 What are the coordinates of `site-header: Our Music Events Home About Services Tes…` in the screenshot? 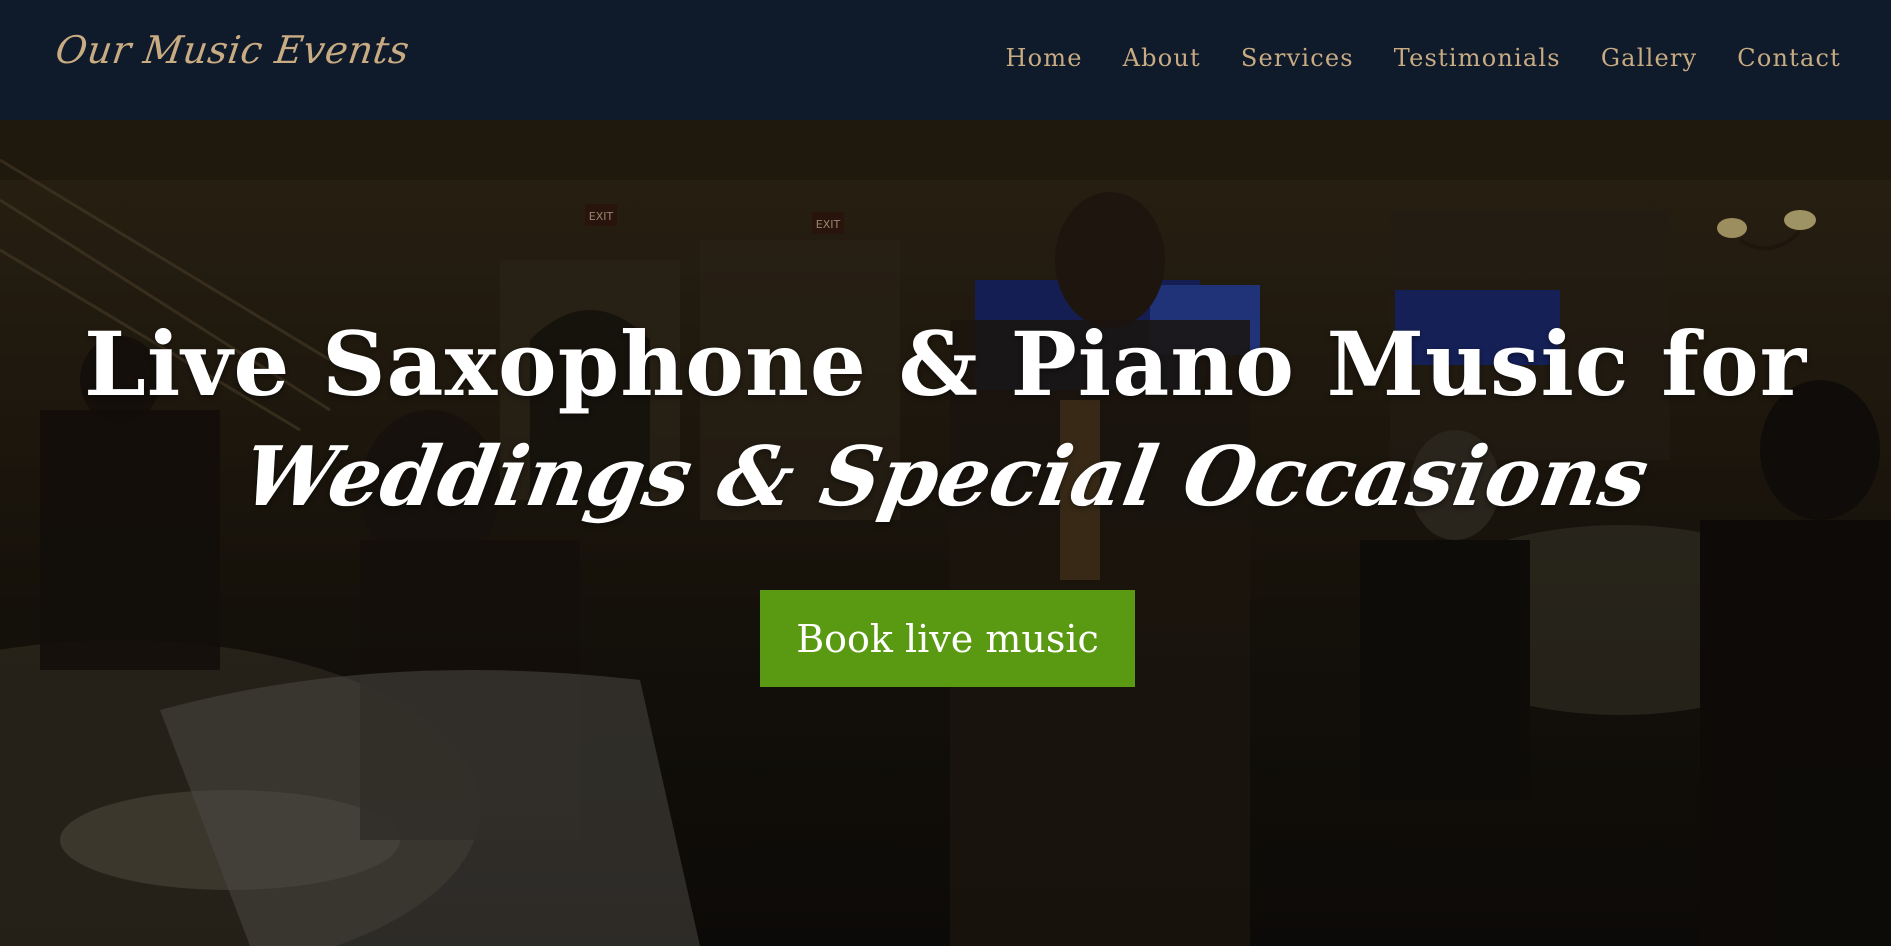 It's located at (945, 60).